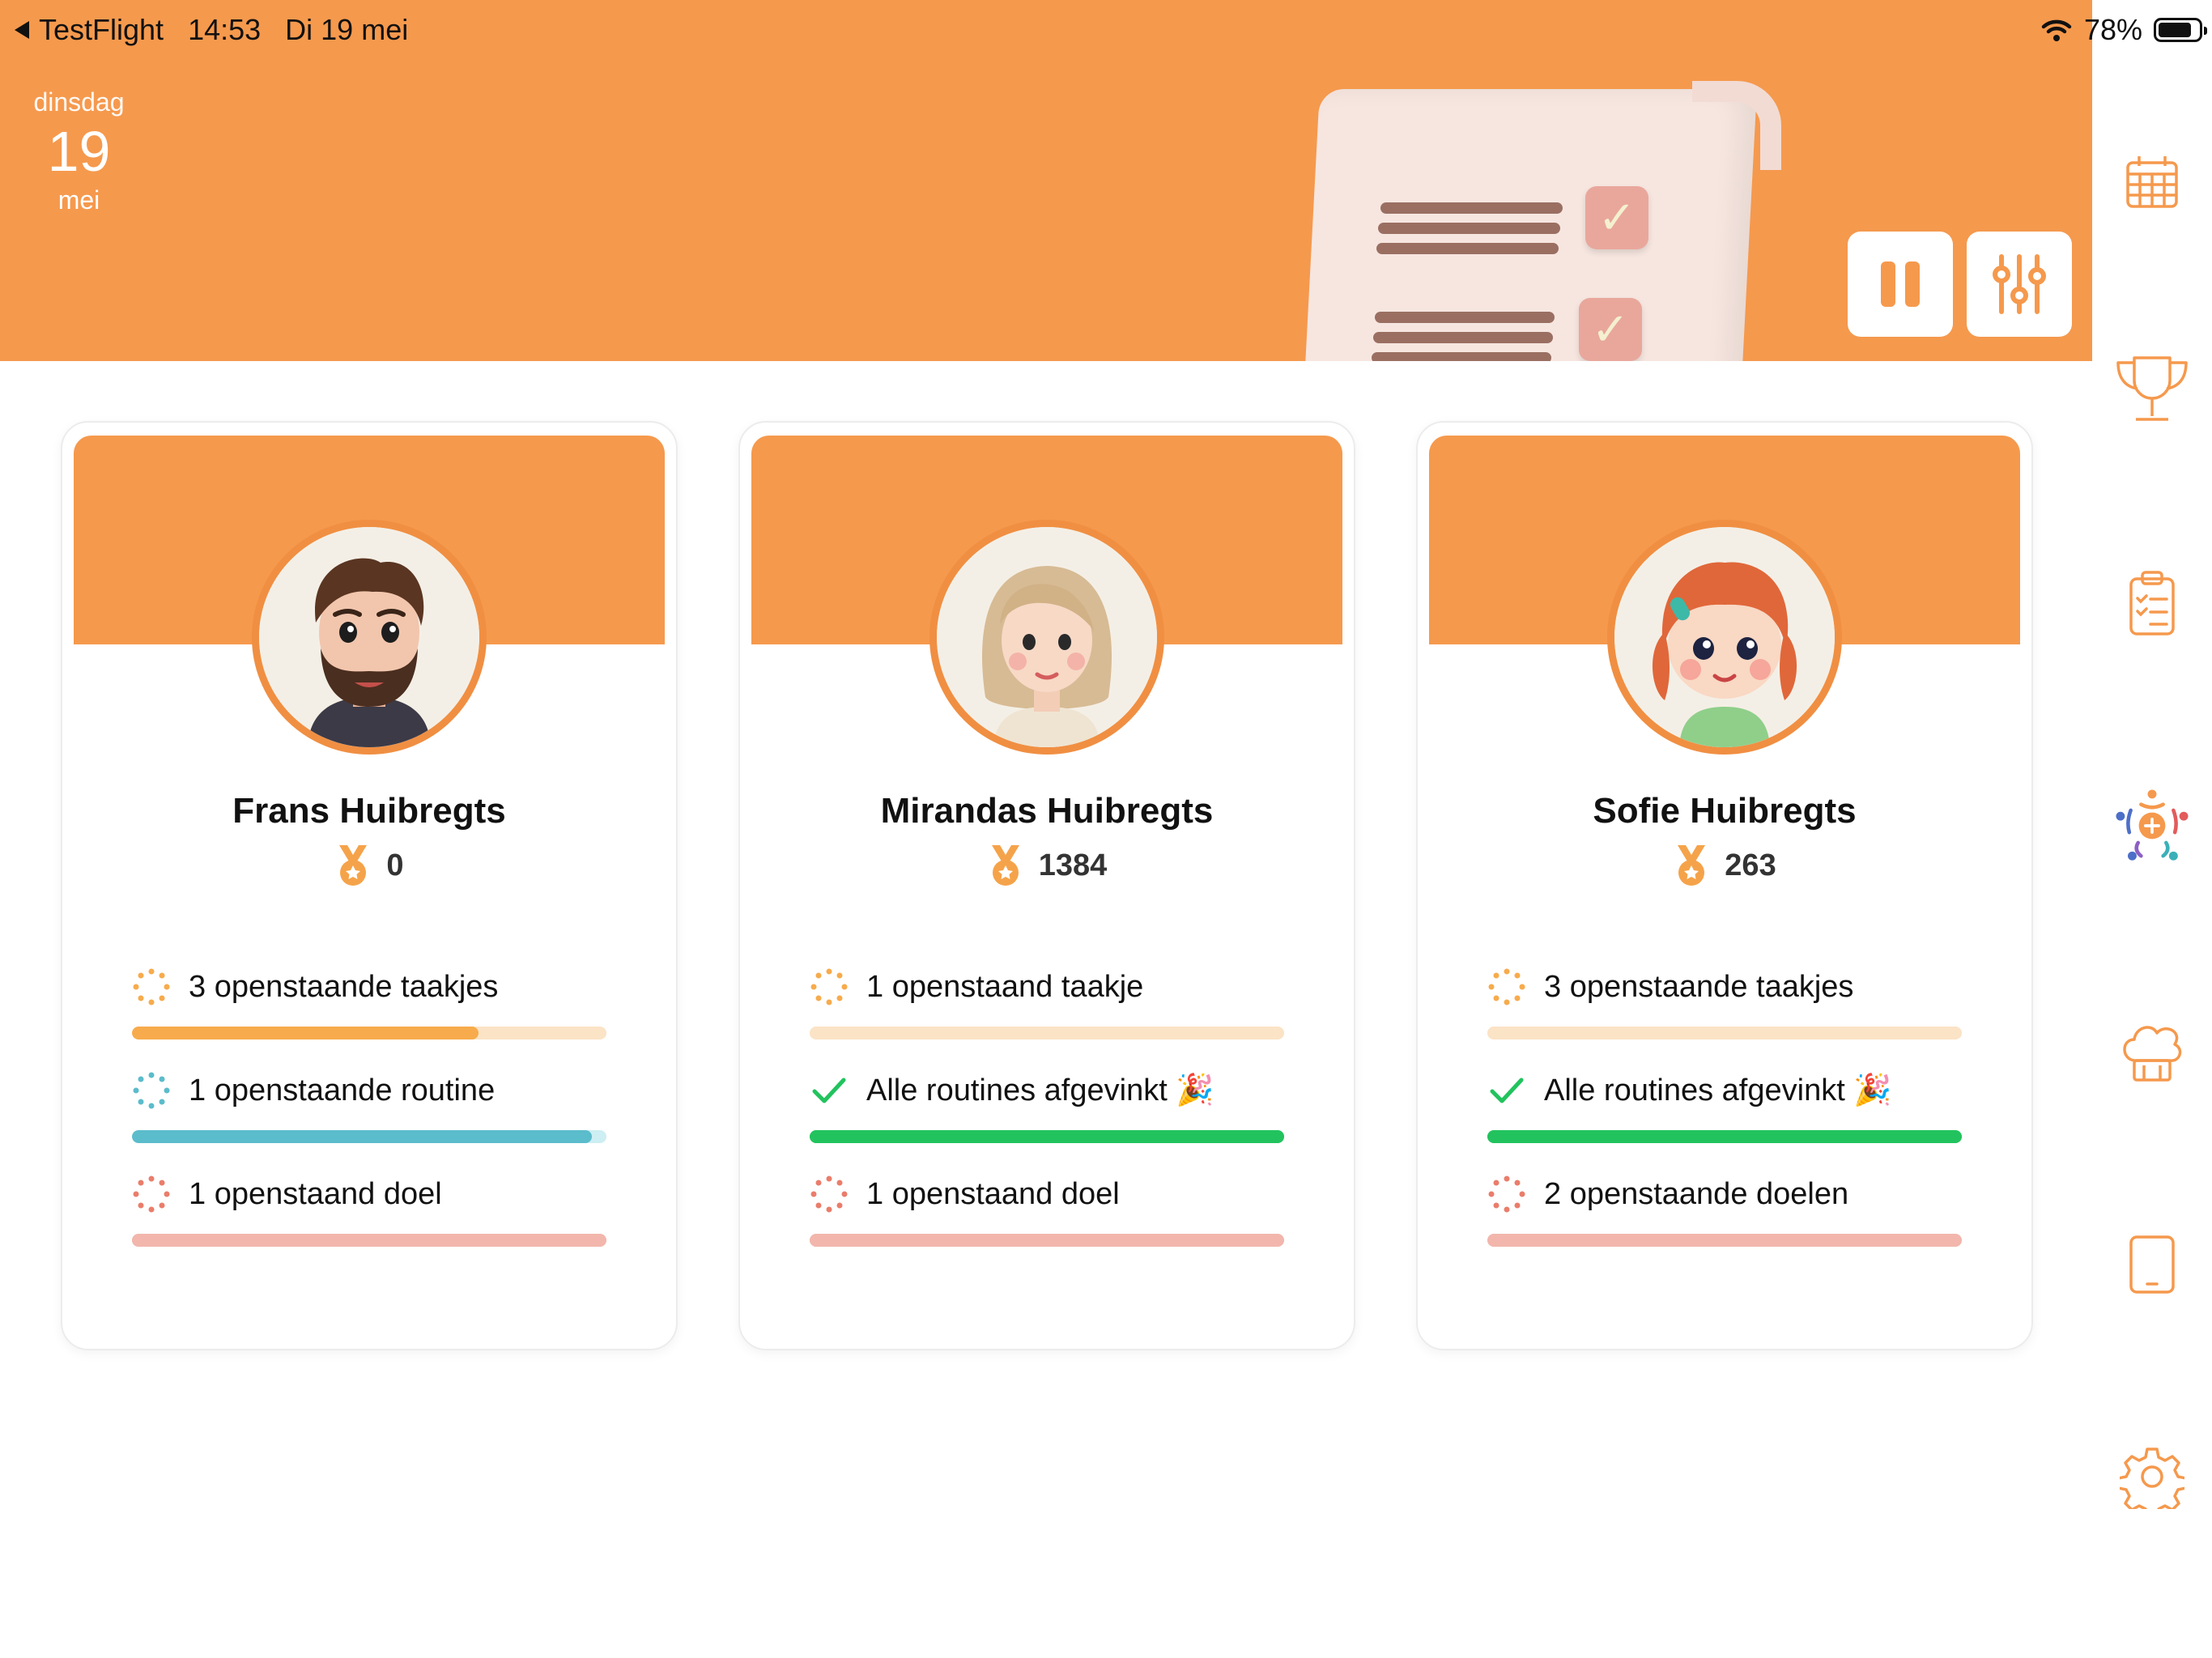 This screenshot has height=1658, width=2212. I want to click on month-label: mei, so click(78, 200).